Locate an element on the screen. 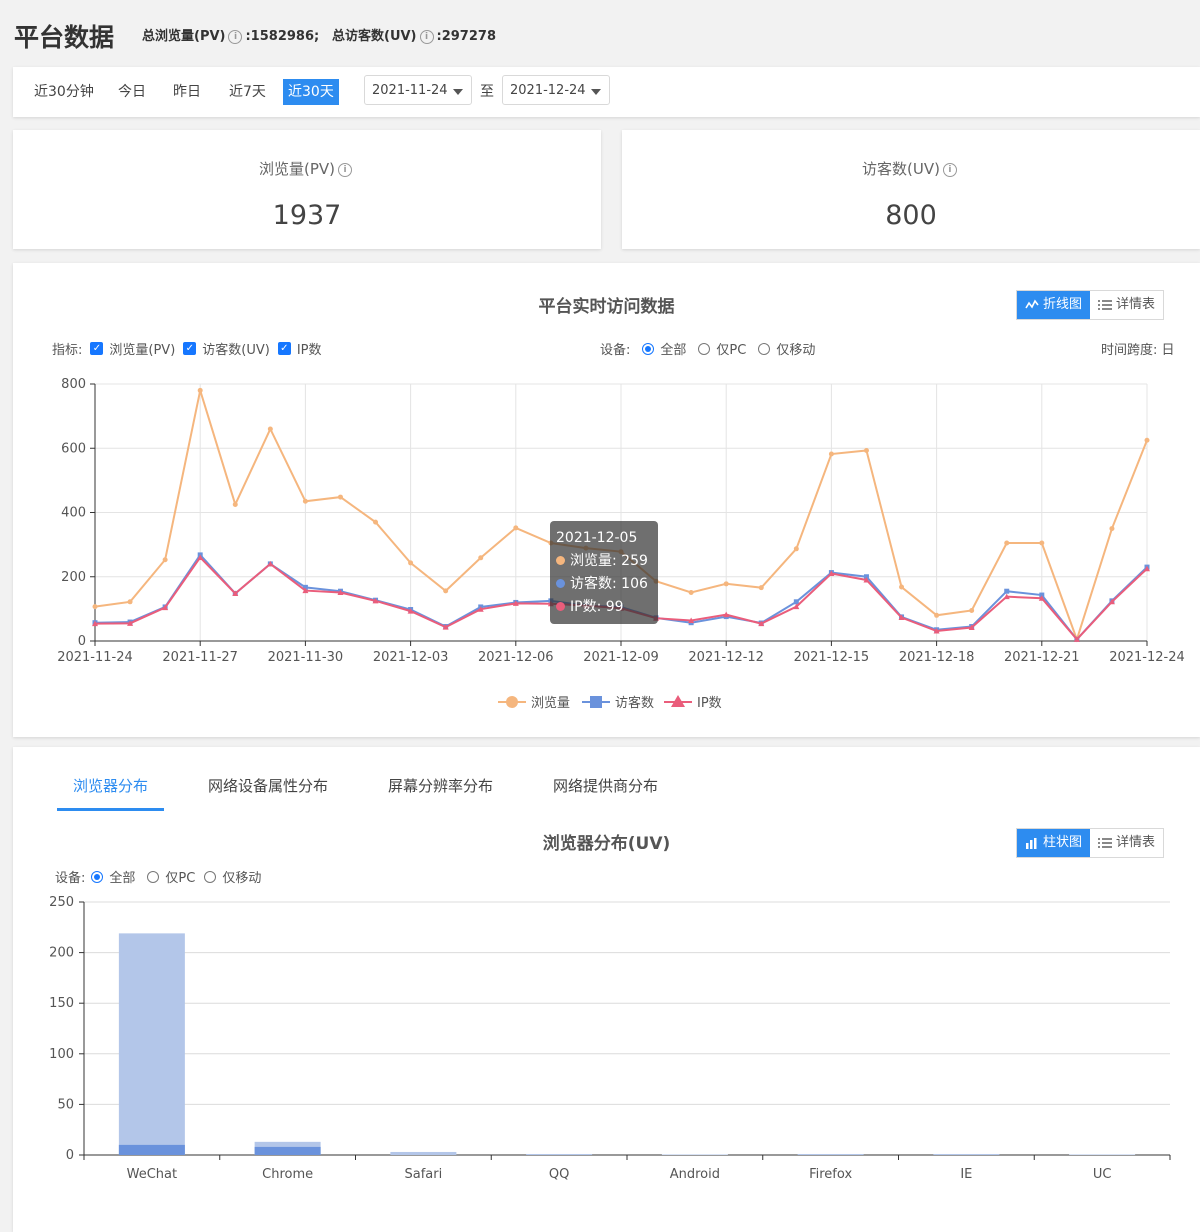 Image resolution: width=1200 pixels, height=1232 pixels. device-mobile-label: 仅移动 is located at coordinates (242, 878).